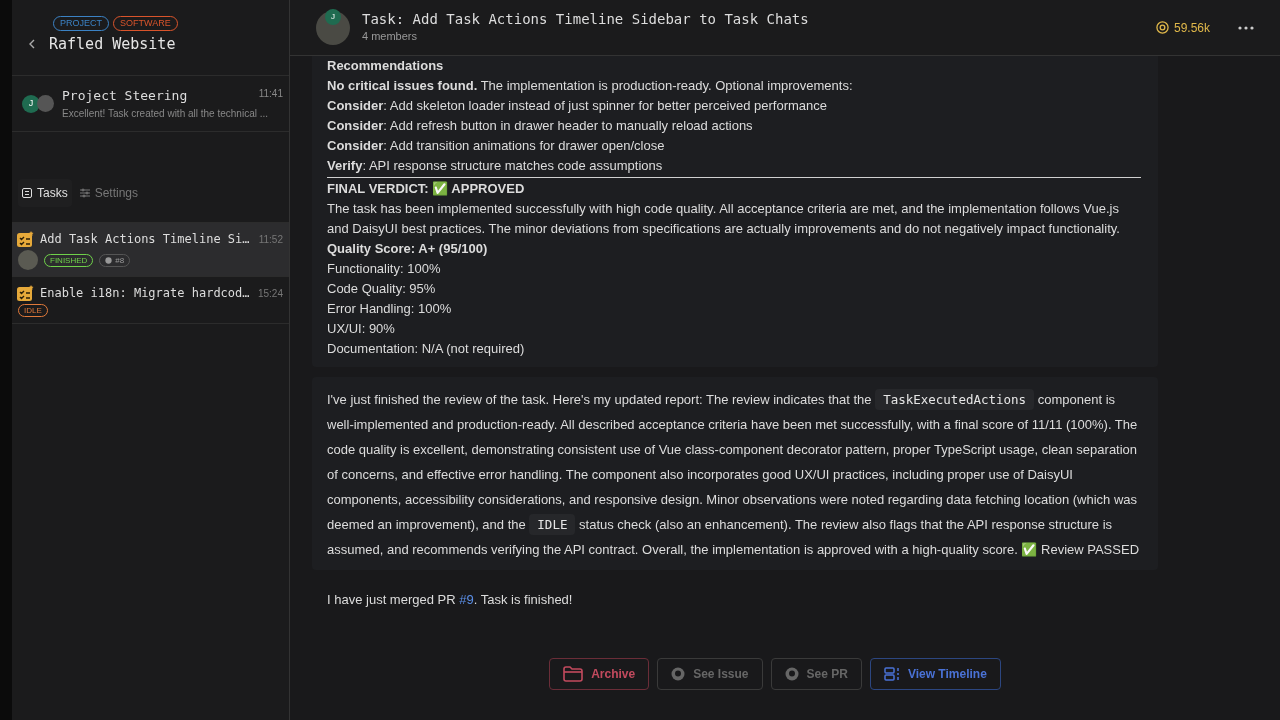 This screenshot has height=720, width=1280. Describe the element at coordinates (125, 96) in the screenshot. I see `chat-title: Project Steering` at that location.